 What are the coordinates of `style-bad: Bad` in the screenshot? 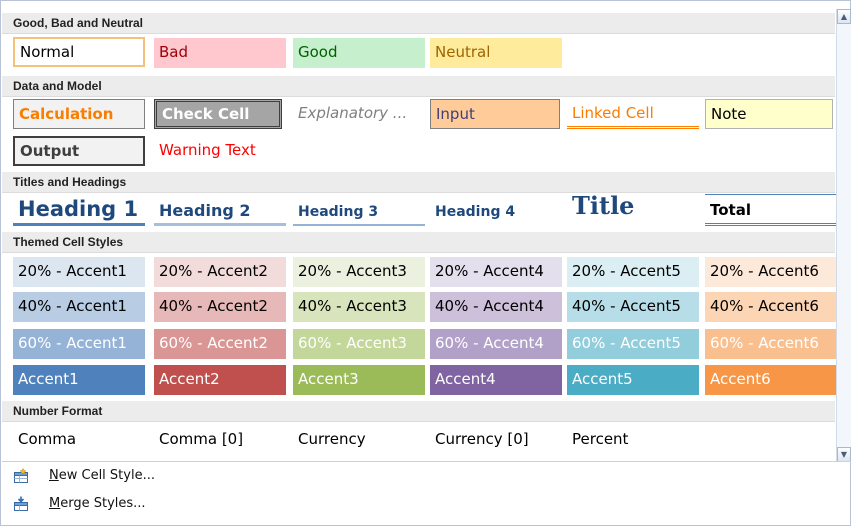 It's located at (220, 53).